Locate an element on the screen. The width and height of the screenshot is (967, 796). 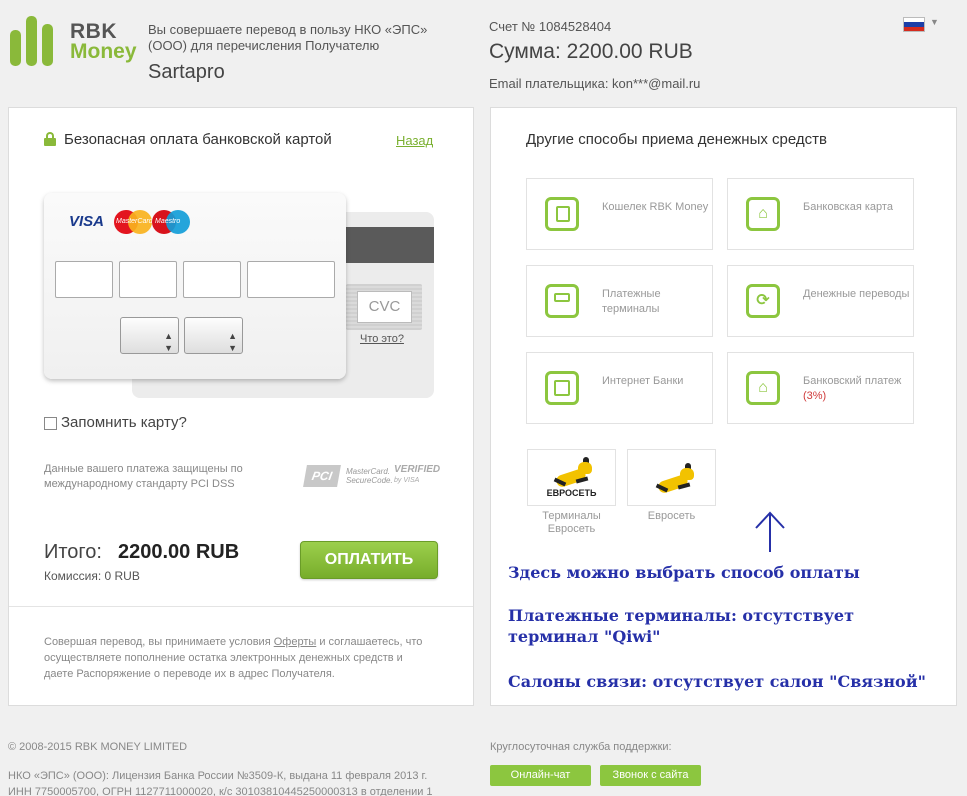
maestro-logo-icon: Maestro is located at coordinates (172, 222).